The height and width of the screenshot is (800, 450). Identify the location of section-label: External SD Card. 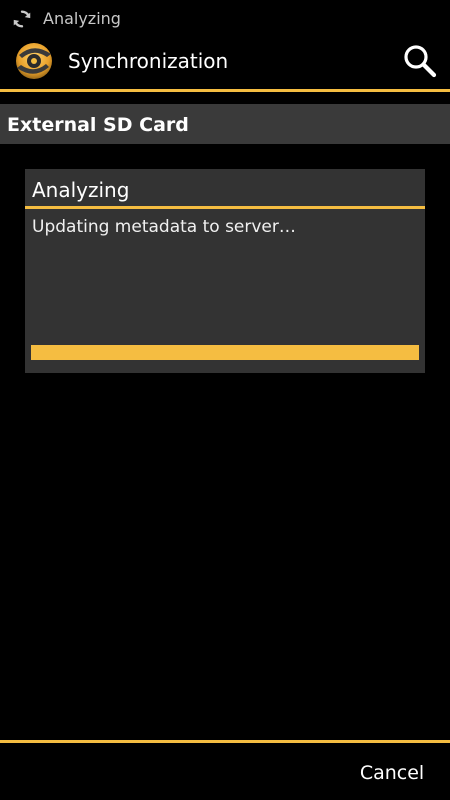
(98, 125).